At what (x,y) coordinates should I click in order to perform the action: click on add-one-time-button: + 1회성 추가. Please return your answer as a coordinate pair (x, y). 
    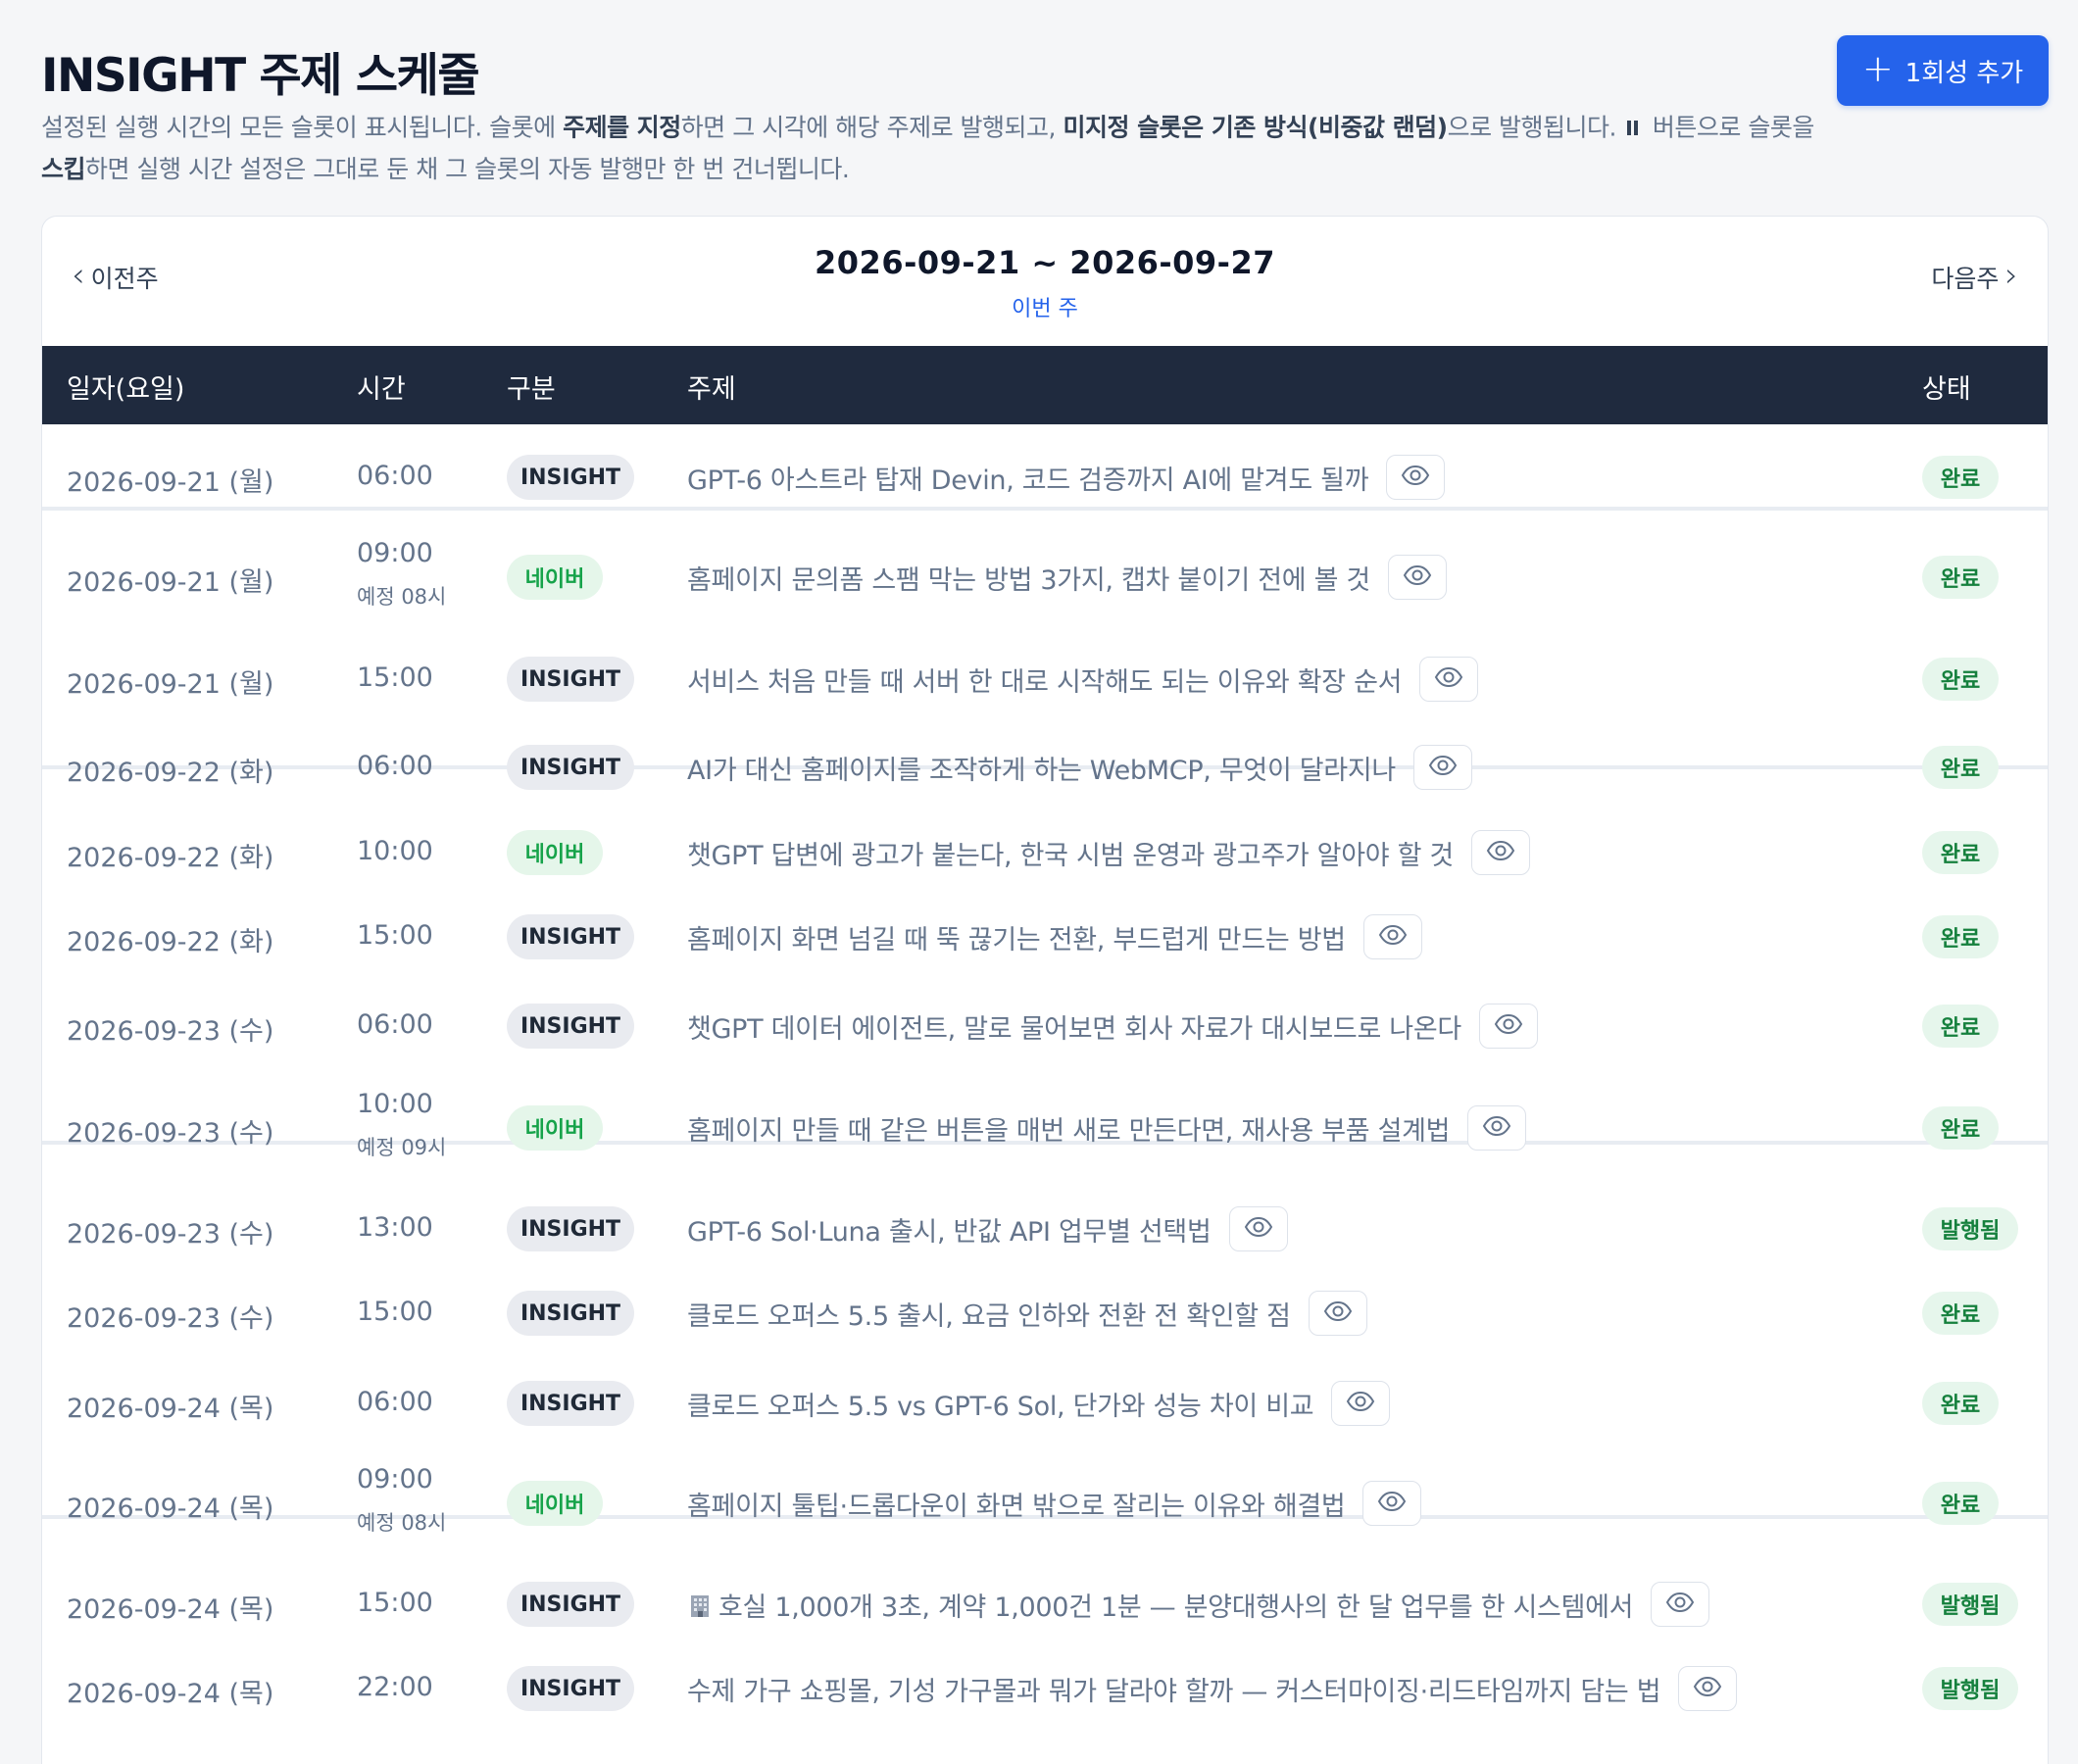
    Looking at the image, I should click on (1943, 70).